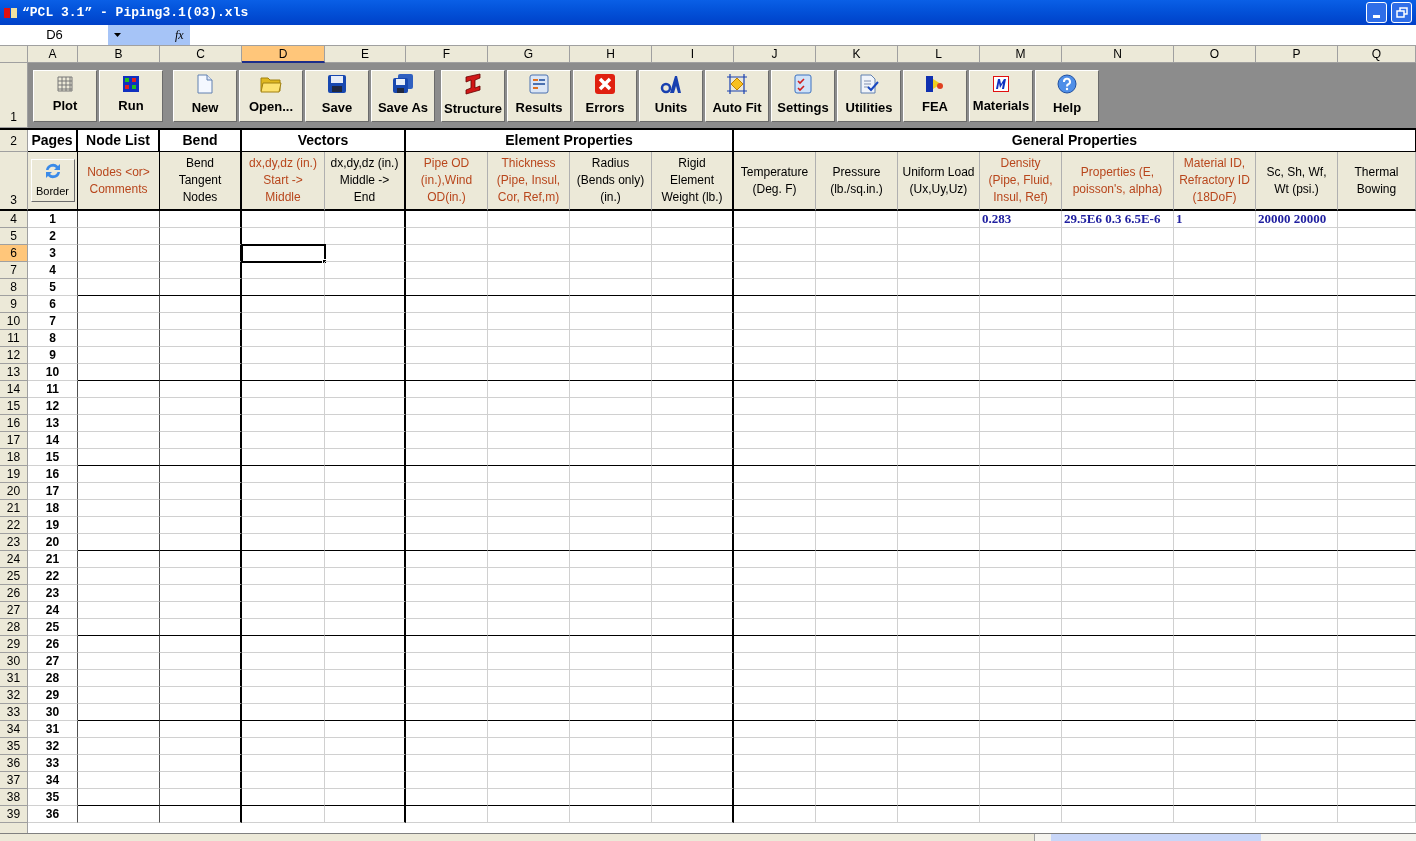 The width and height of the screenshot is (1416, 841). What do you see at coordinates (53, 457) in the screenshot?
I see `sheet-cell: 15` at bounding box center [53, 457].